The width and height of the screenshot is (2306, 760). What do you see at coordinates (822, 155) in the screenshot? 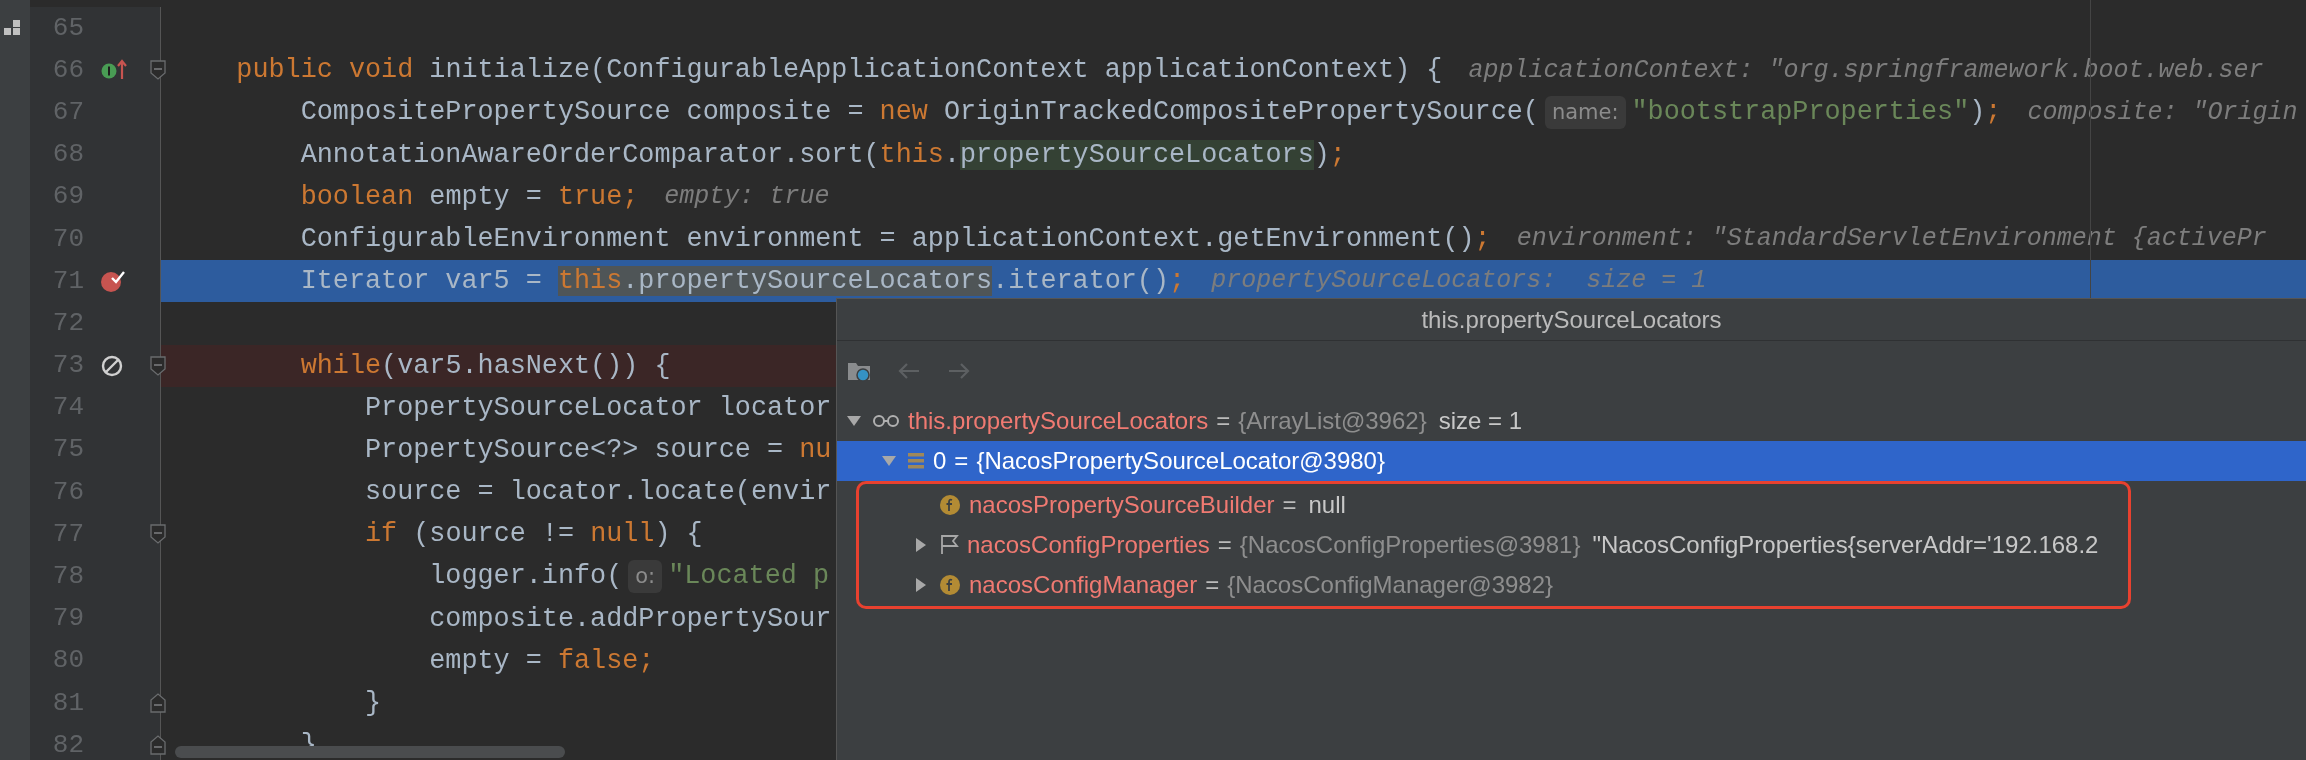
I see `code-text: AnnotationAwareOrderComparator.sort(this.propertySourceLocators);` at bounding box center [822, 155].